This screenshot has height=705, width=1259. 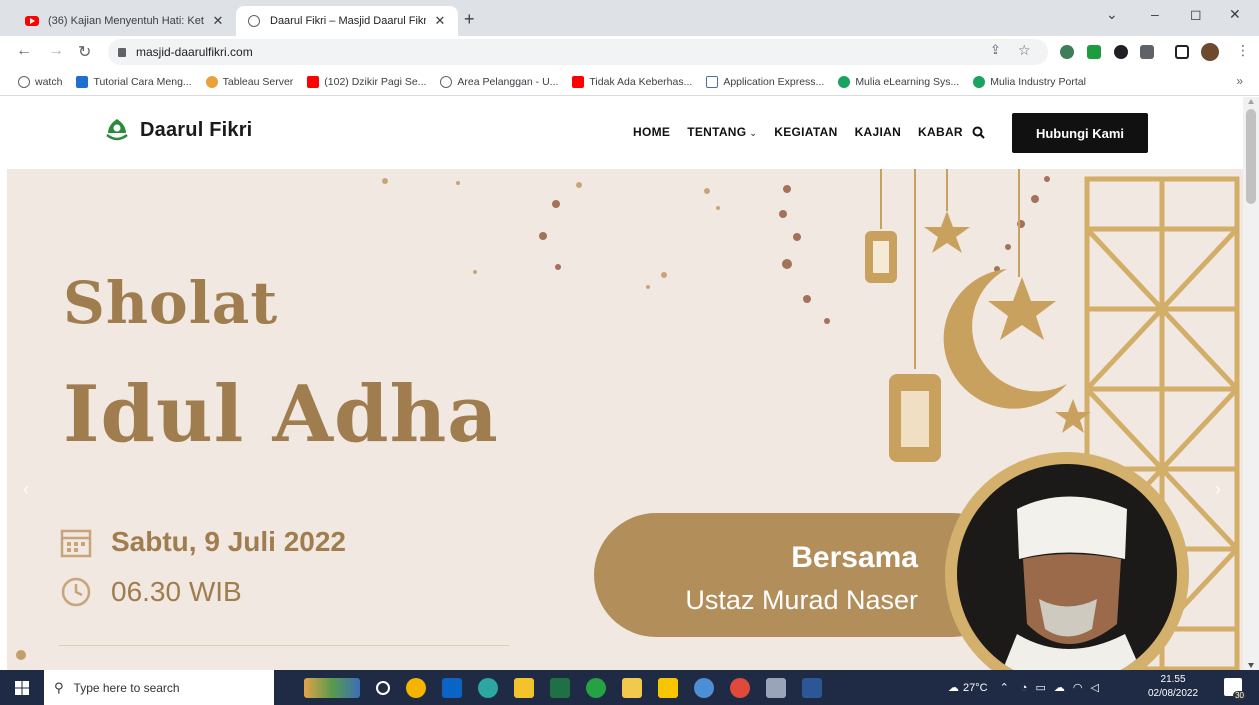 I want to click on scroll-down-icon, so click(x=1251, y=665).